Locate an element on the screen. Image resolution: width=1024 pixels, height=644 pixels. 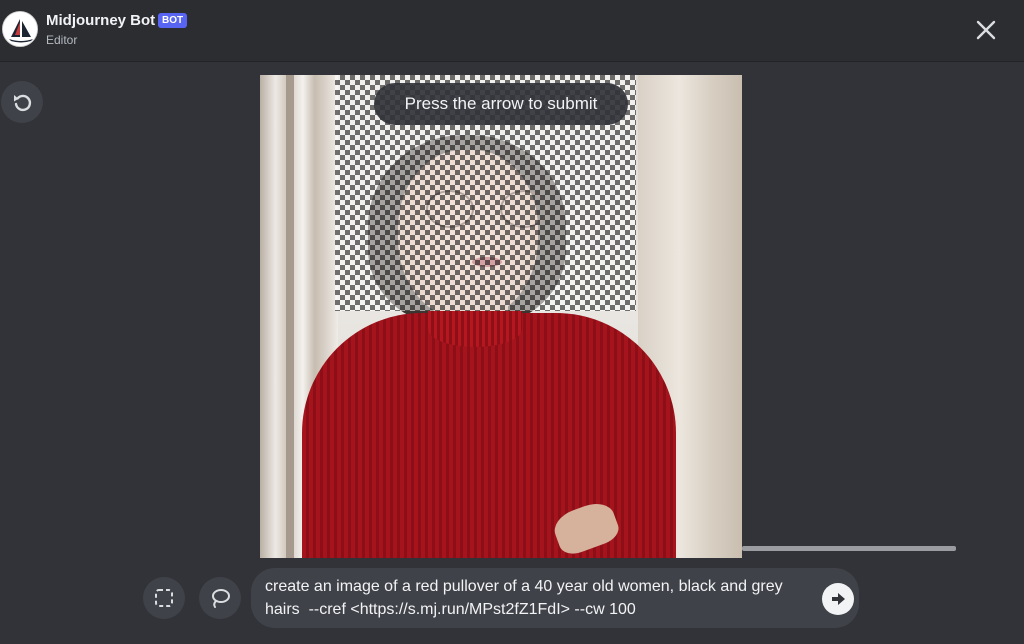
submit-button is located at coordinates (838, 599).